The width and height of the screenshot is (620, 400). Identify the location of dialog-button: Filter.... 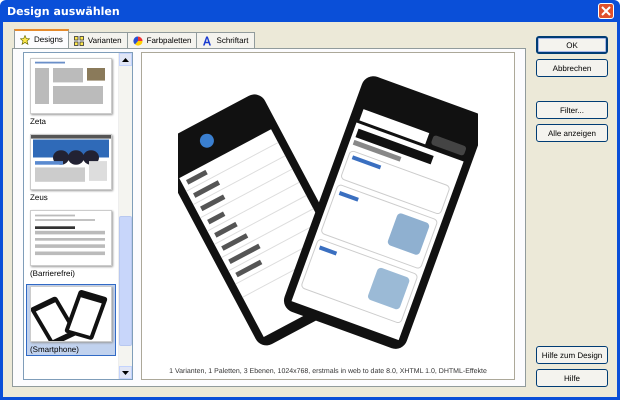
(572, 110).